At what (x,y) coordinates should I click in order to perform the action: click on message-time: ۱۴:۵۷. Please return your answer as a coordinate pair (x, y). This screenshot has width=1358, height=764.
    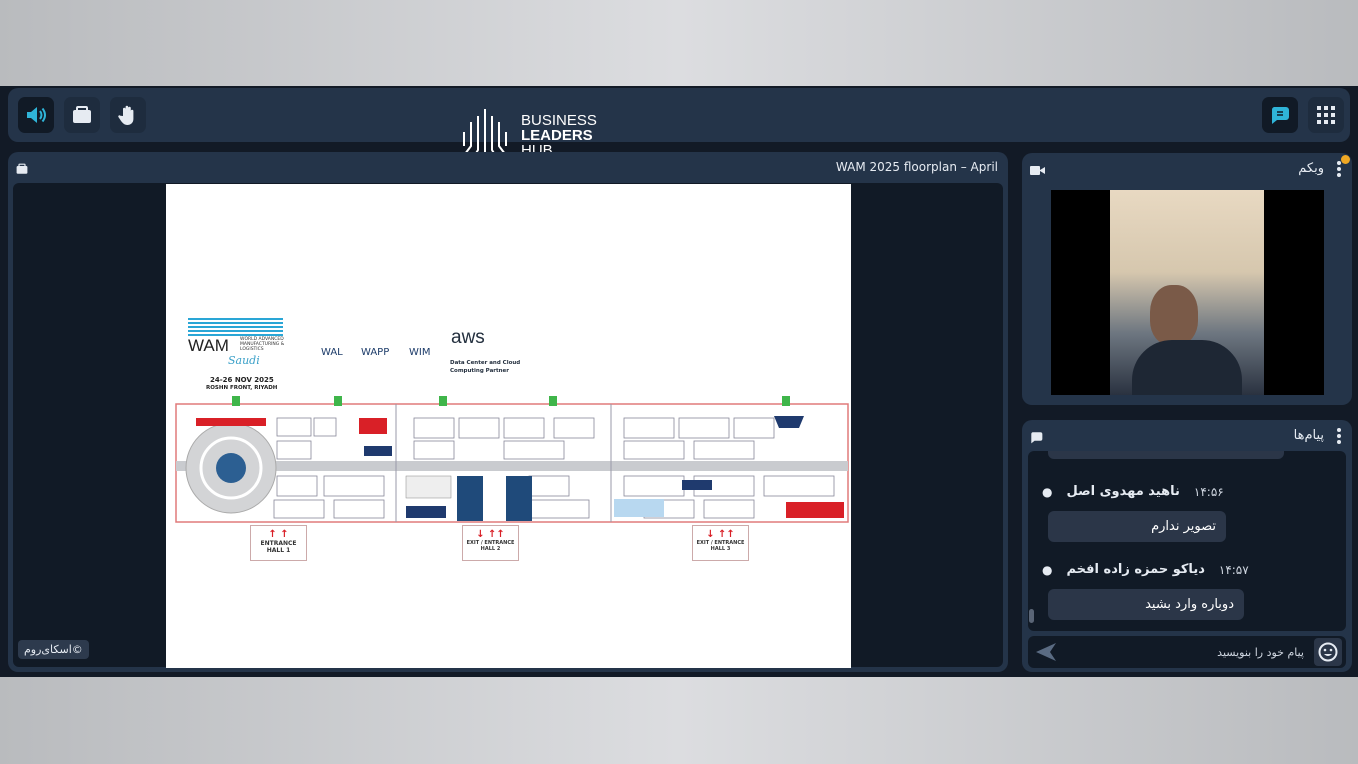
    Looking at the image, I should click on (1233, 569).